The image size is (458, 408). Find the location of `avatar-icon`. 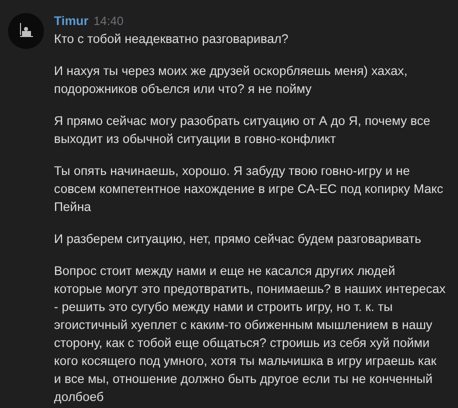

avatar-icon is located at coordinates (26, 31).